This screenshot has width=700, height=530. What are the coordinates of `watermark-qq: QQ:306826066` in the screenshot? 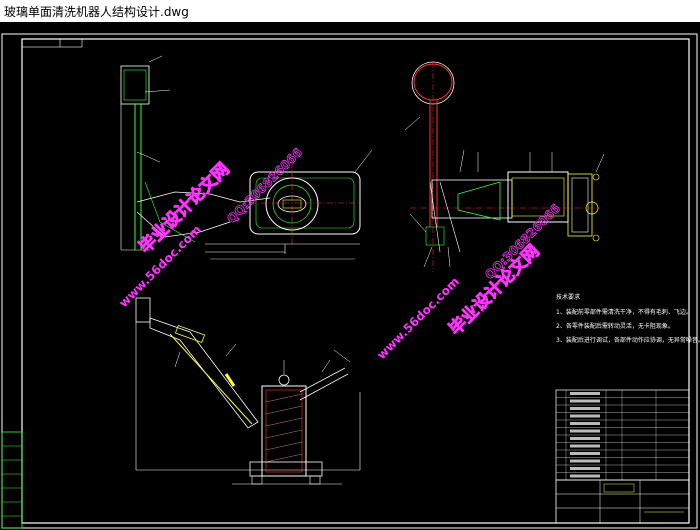 It's located at (264, 185).